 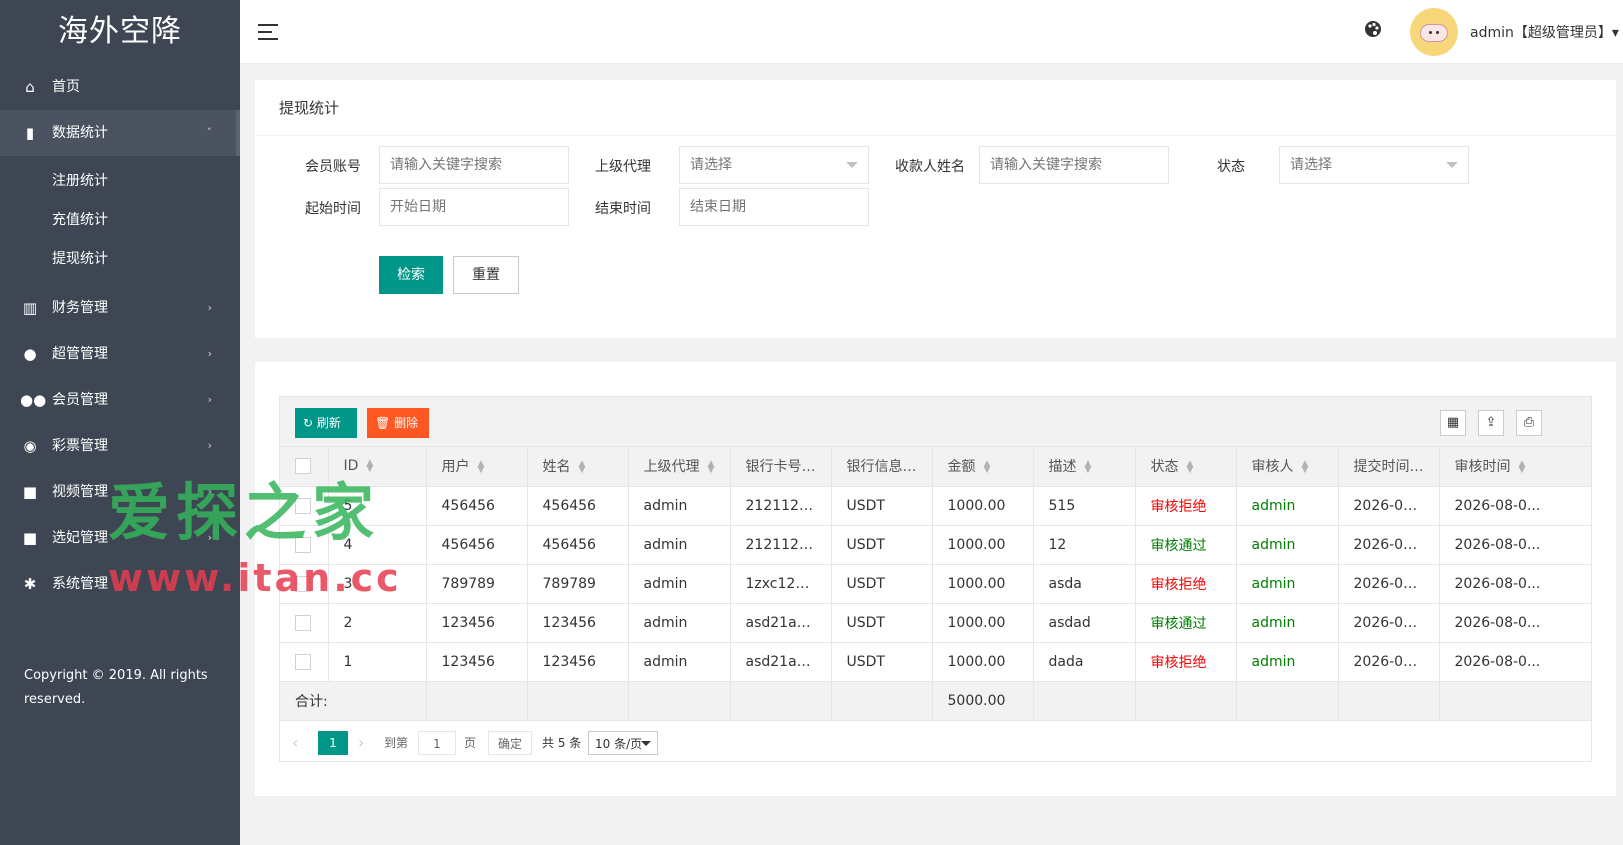 What do you see at coordinates (1515, 467) in the screenshot?
I see `column-header: 审核时间 ▲ ▼` at bounding box center [1515, 467].